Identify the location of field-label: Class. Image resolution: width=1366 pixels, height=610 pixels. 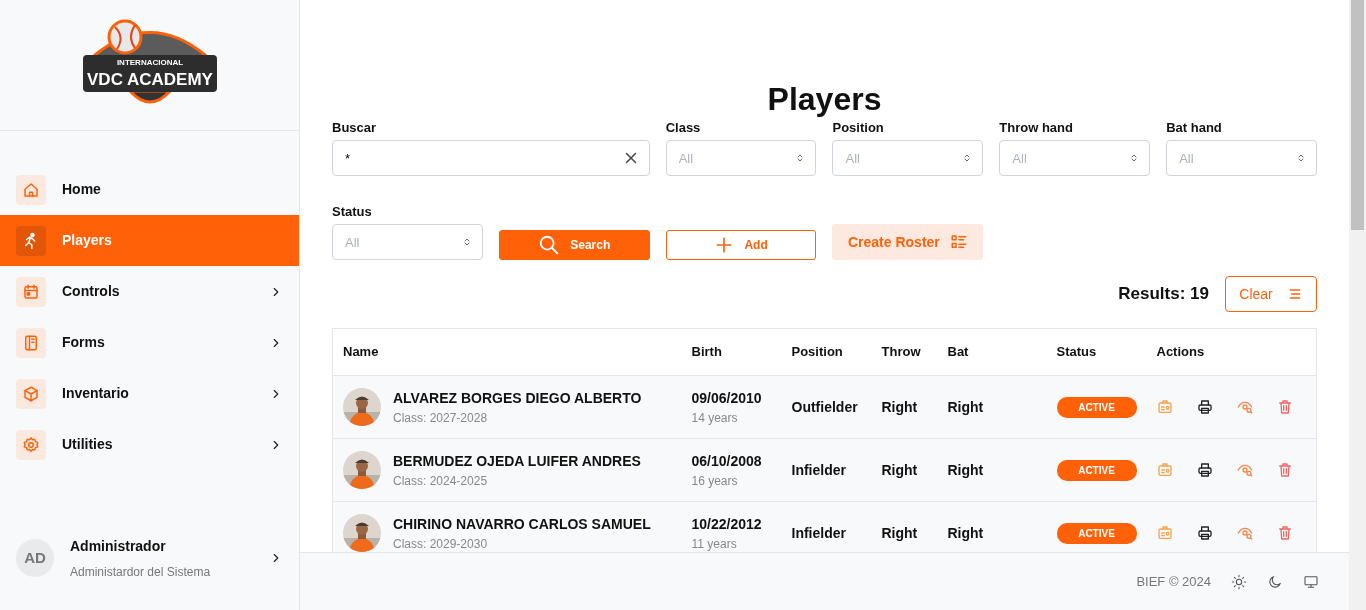
(683, 128).